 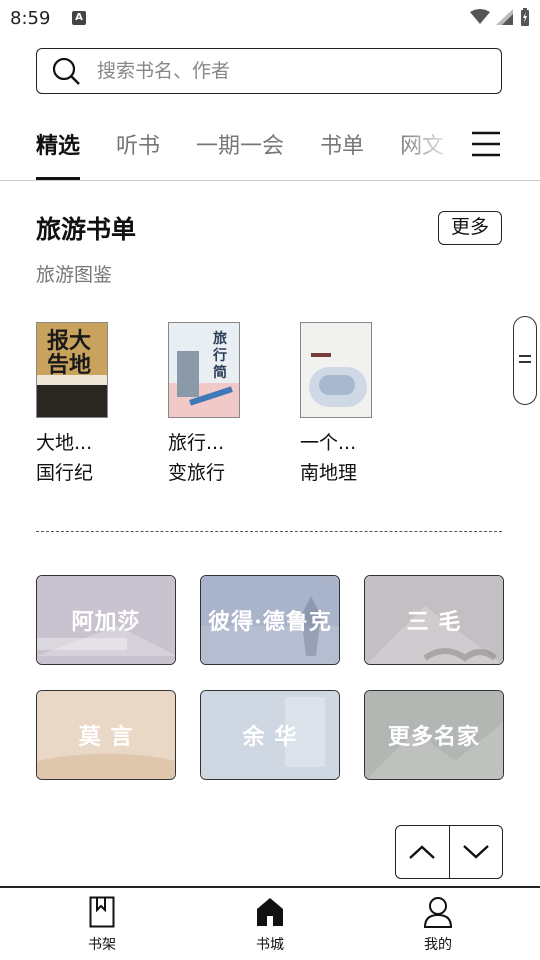 What do you see at coordinates (525, 360) in the screenshot?
I see `side-drawer-handle` at bounding box center [525, 360].